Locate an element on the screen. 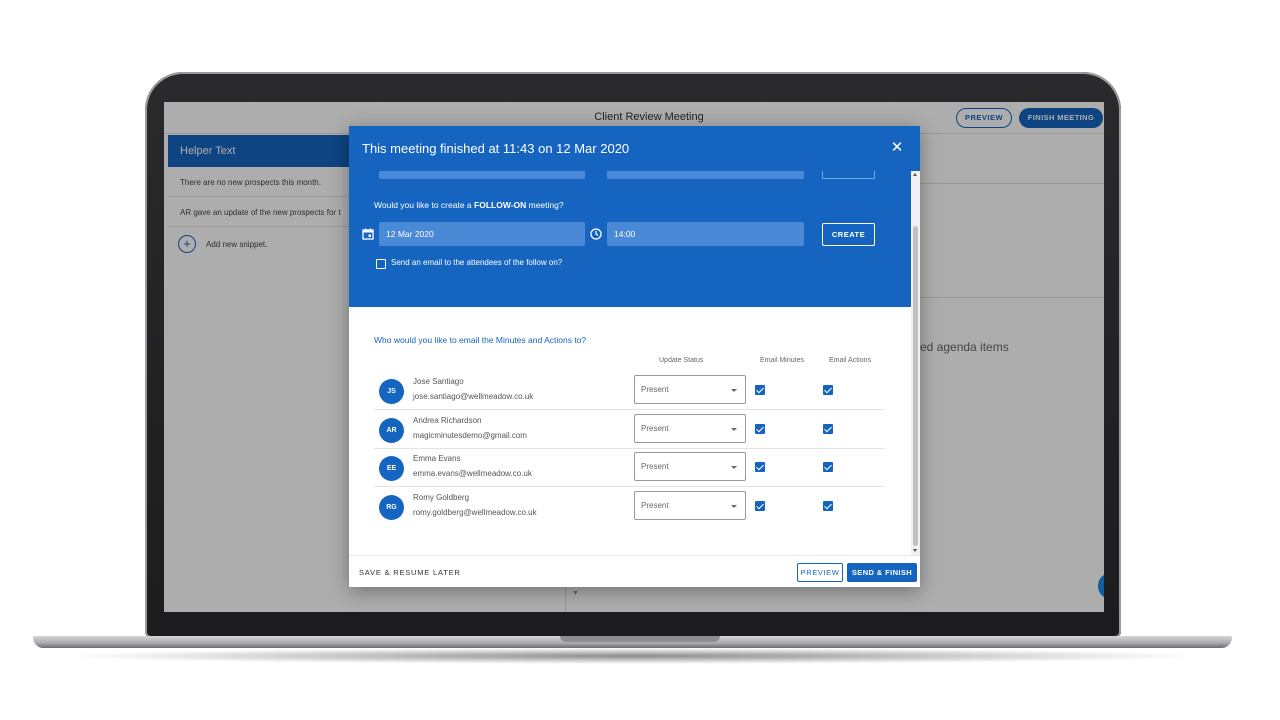 The image size is (1280, 720). attendee-email: romy.goldberg@wellmeadow.co.uk is located at coordinates (475, 512).